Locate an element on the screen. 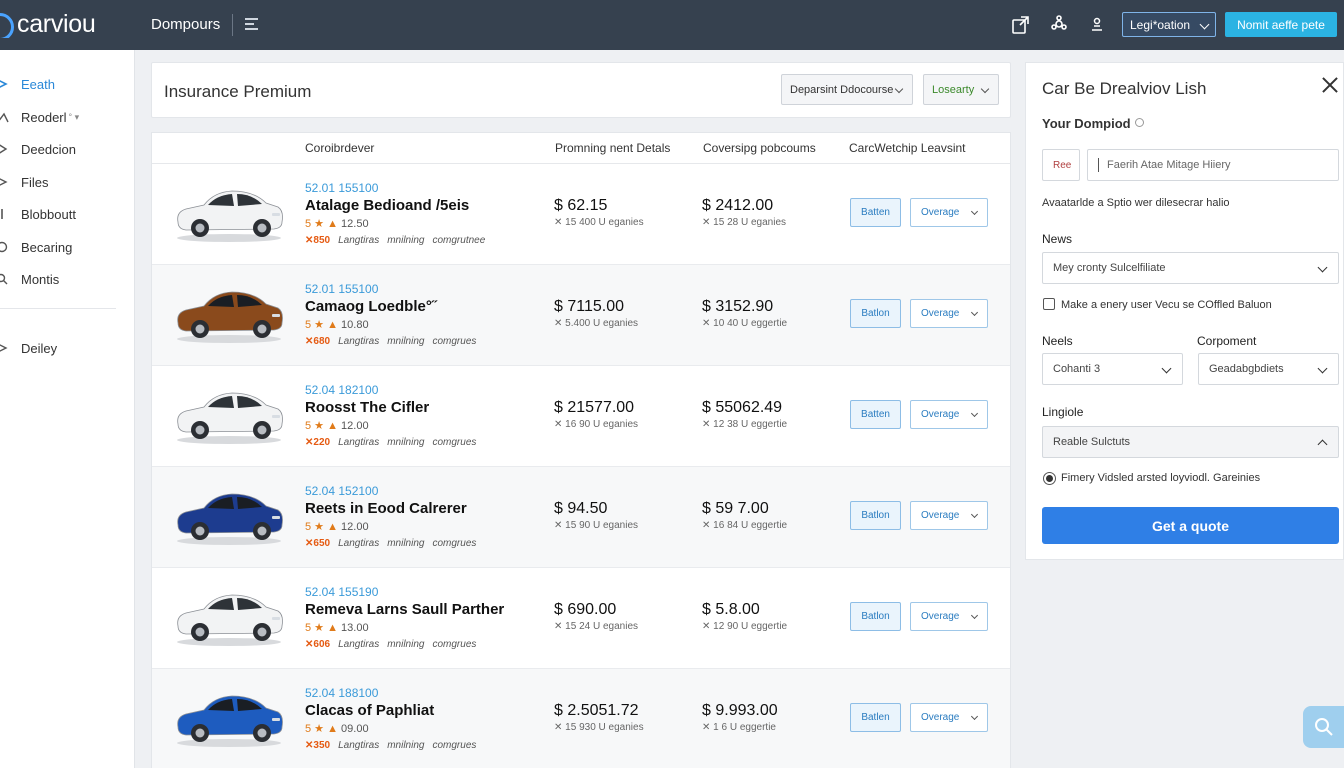 This screenshot has width=1344, height=768. share-icon is located at coordinates (1021, 24).